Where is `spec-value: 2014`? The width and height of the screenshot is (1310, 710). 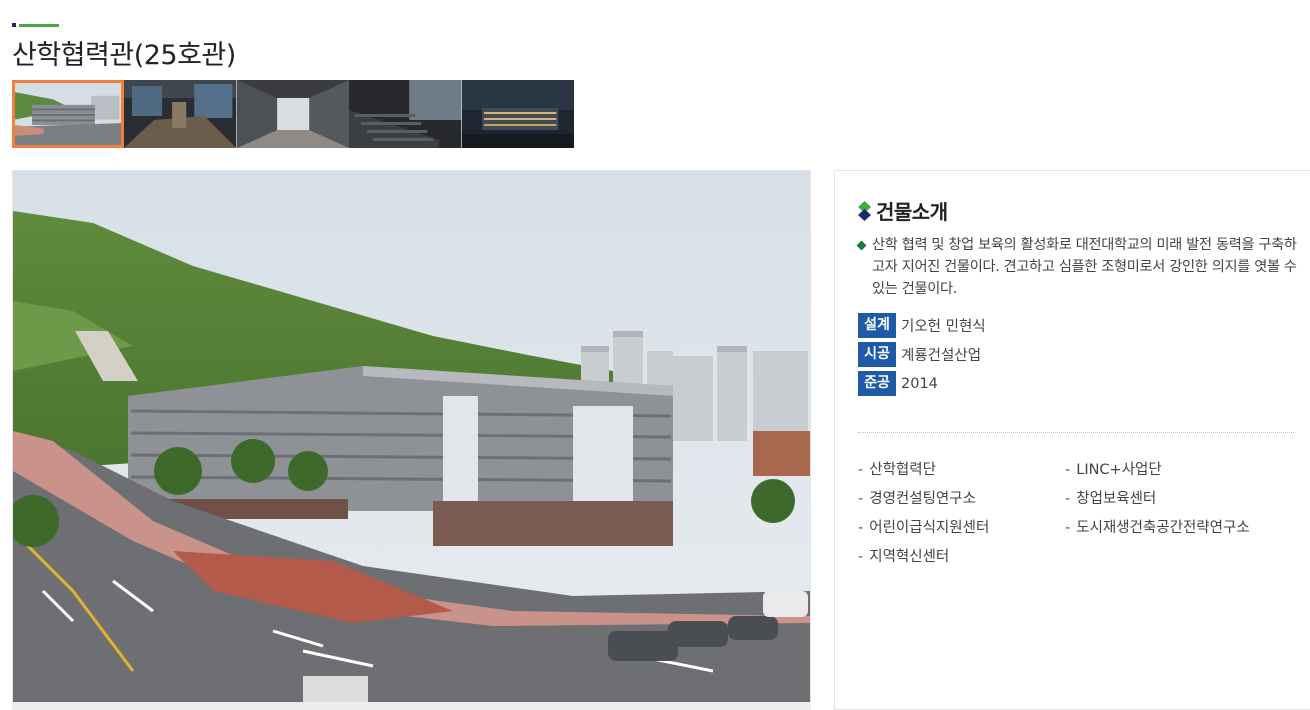 spec-value: 2014 is located at coordinates (919, 383).